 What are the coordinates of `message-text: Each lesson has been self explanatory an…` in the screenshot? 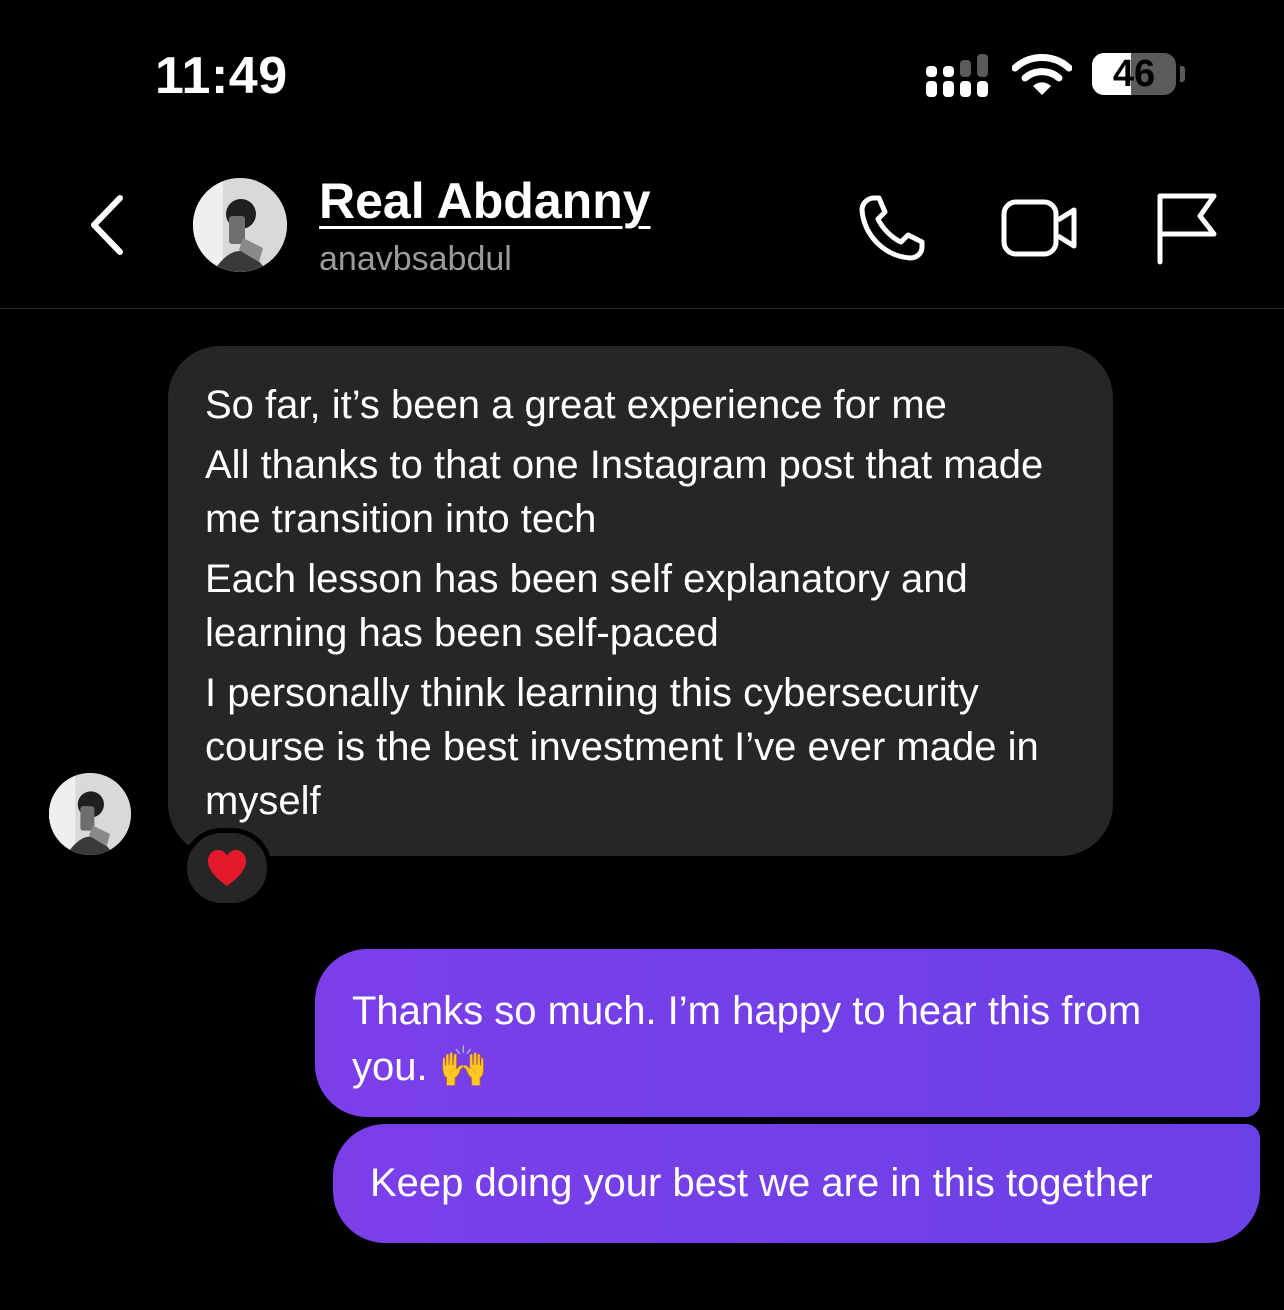 It's located at (586, 606).